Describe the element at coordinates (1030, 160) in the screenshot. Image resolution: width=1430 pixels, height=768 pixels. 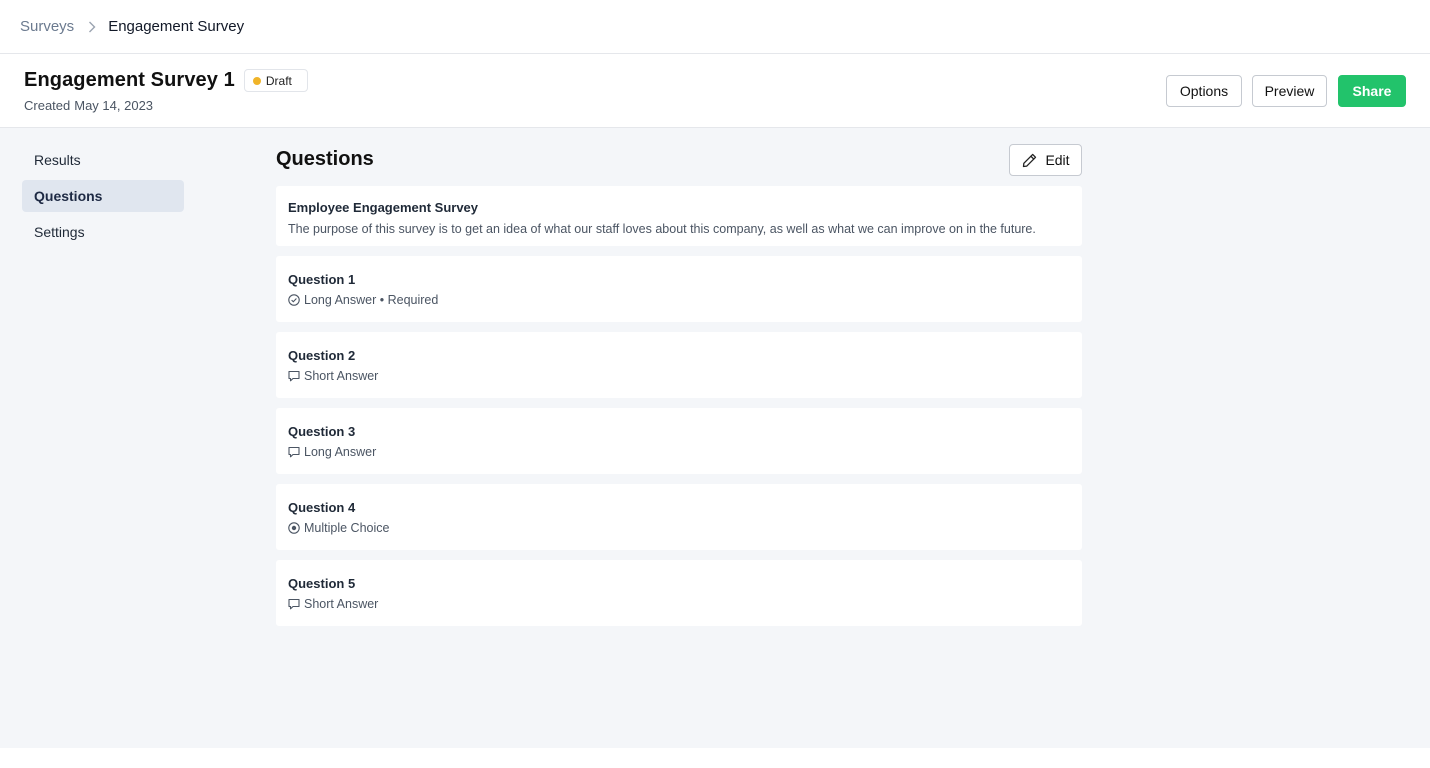
I see `pencil-icon` at that location.